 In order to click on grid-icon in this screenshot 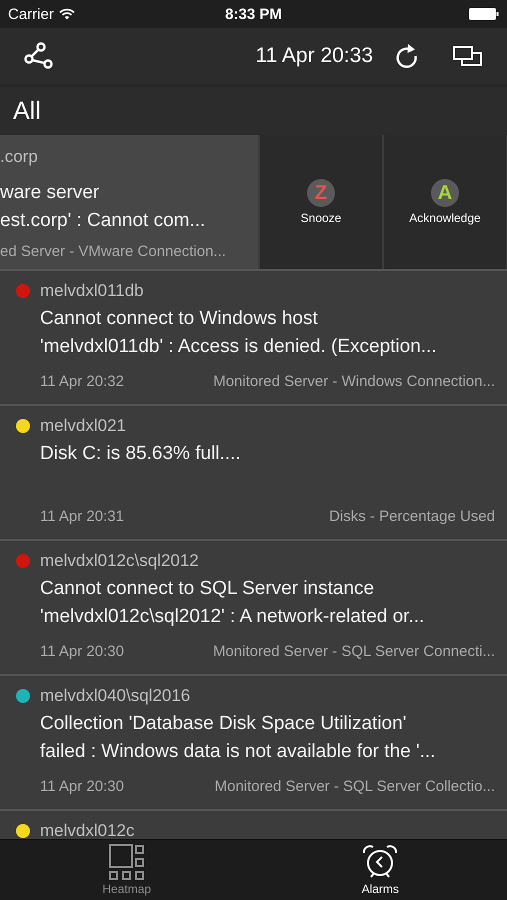, I will do `click(126, 862)`.